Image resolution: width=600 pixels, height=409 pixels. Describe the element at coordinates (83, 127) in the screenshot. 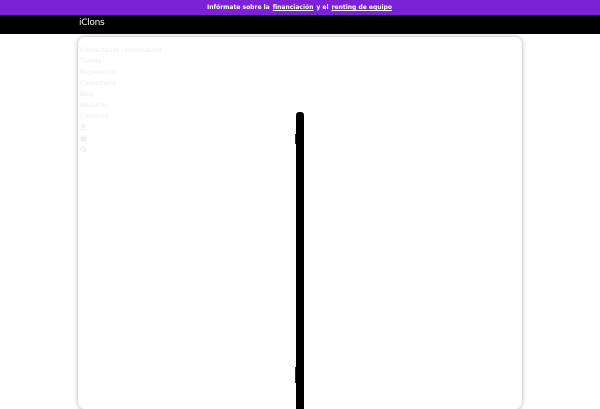

I see `user-icon` at that location.